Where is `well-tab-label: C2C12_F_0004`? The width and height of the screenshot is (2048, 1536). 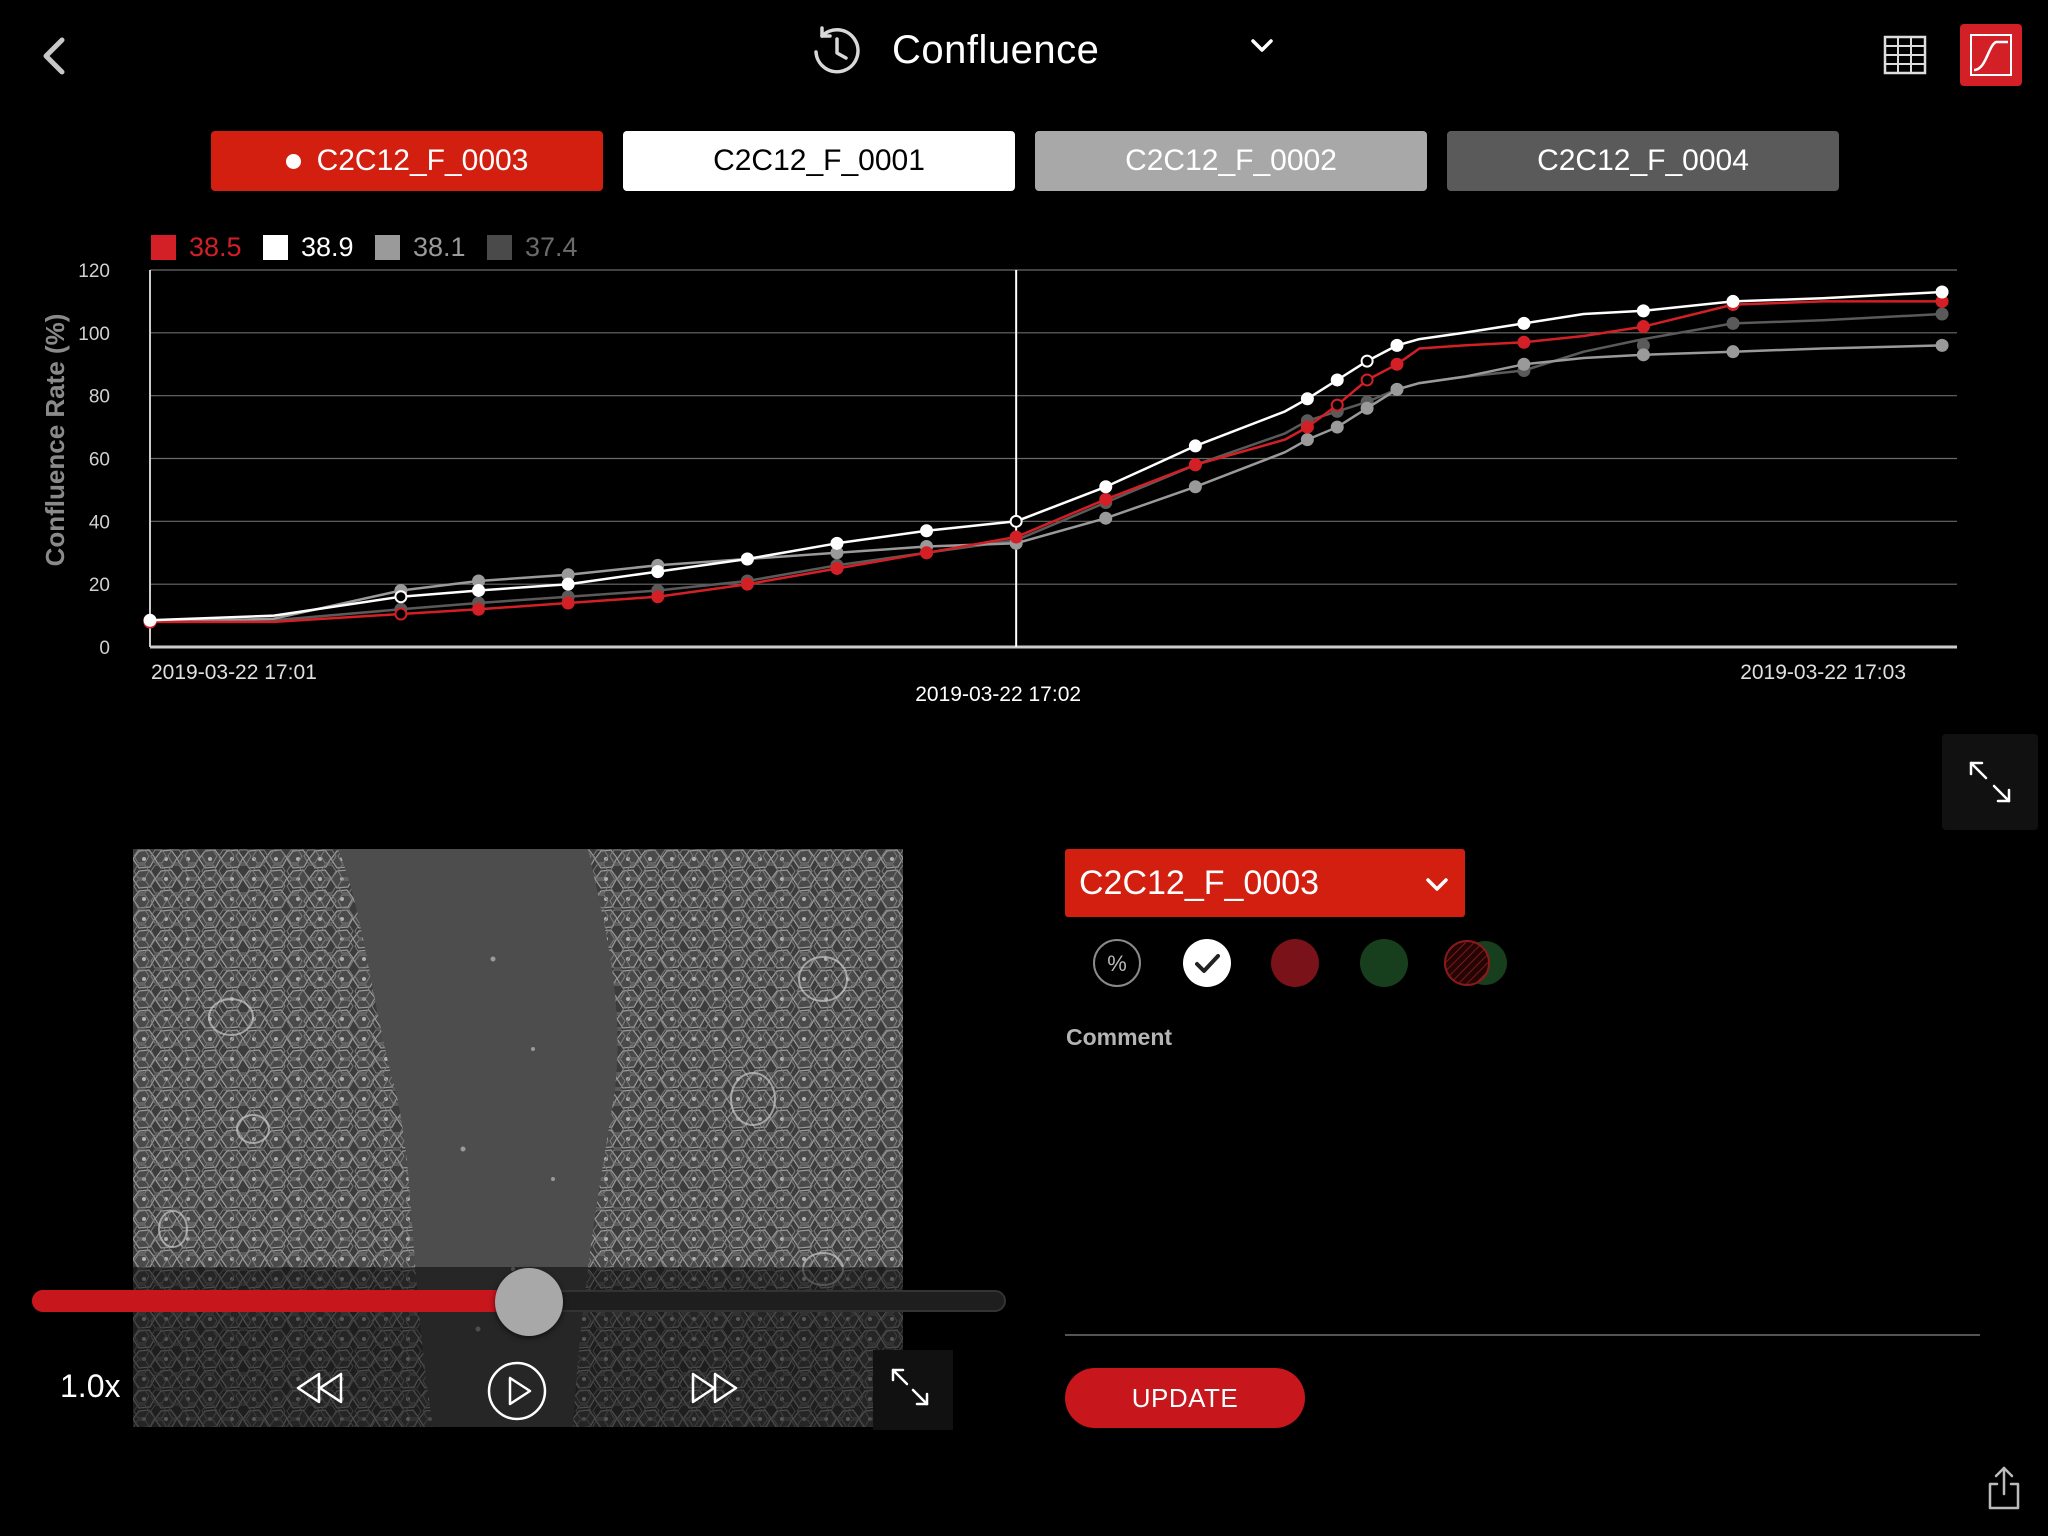
well-tab-label: C2C12_F_0004 is located at coordinates (1643, 160).